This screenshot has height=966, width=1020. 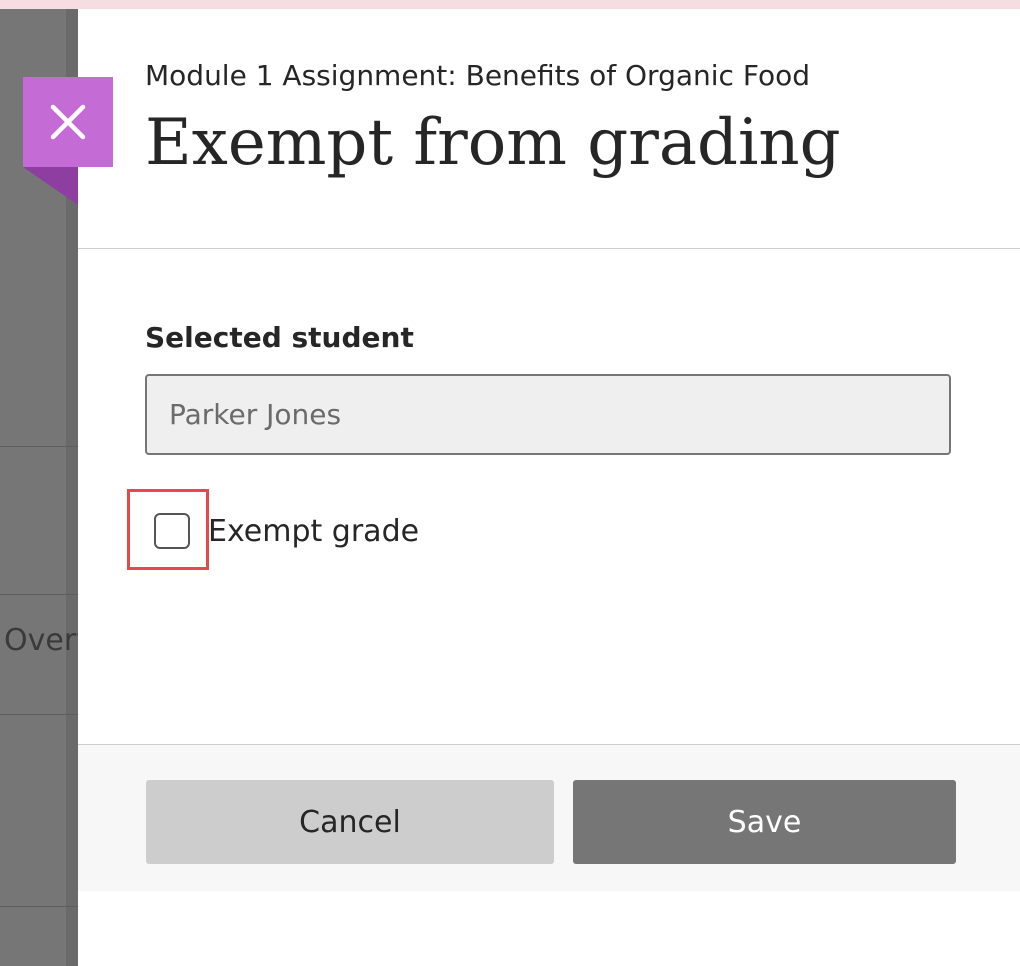 I want to click on exempt-grade-checkbox, so click(x=172, y=531).